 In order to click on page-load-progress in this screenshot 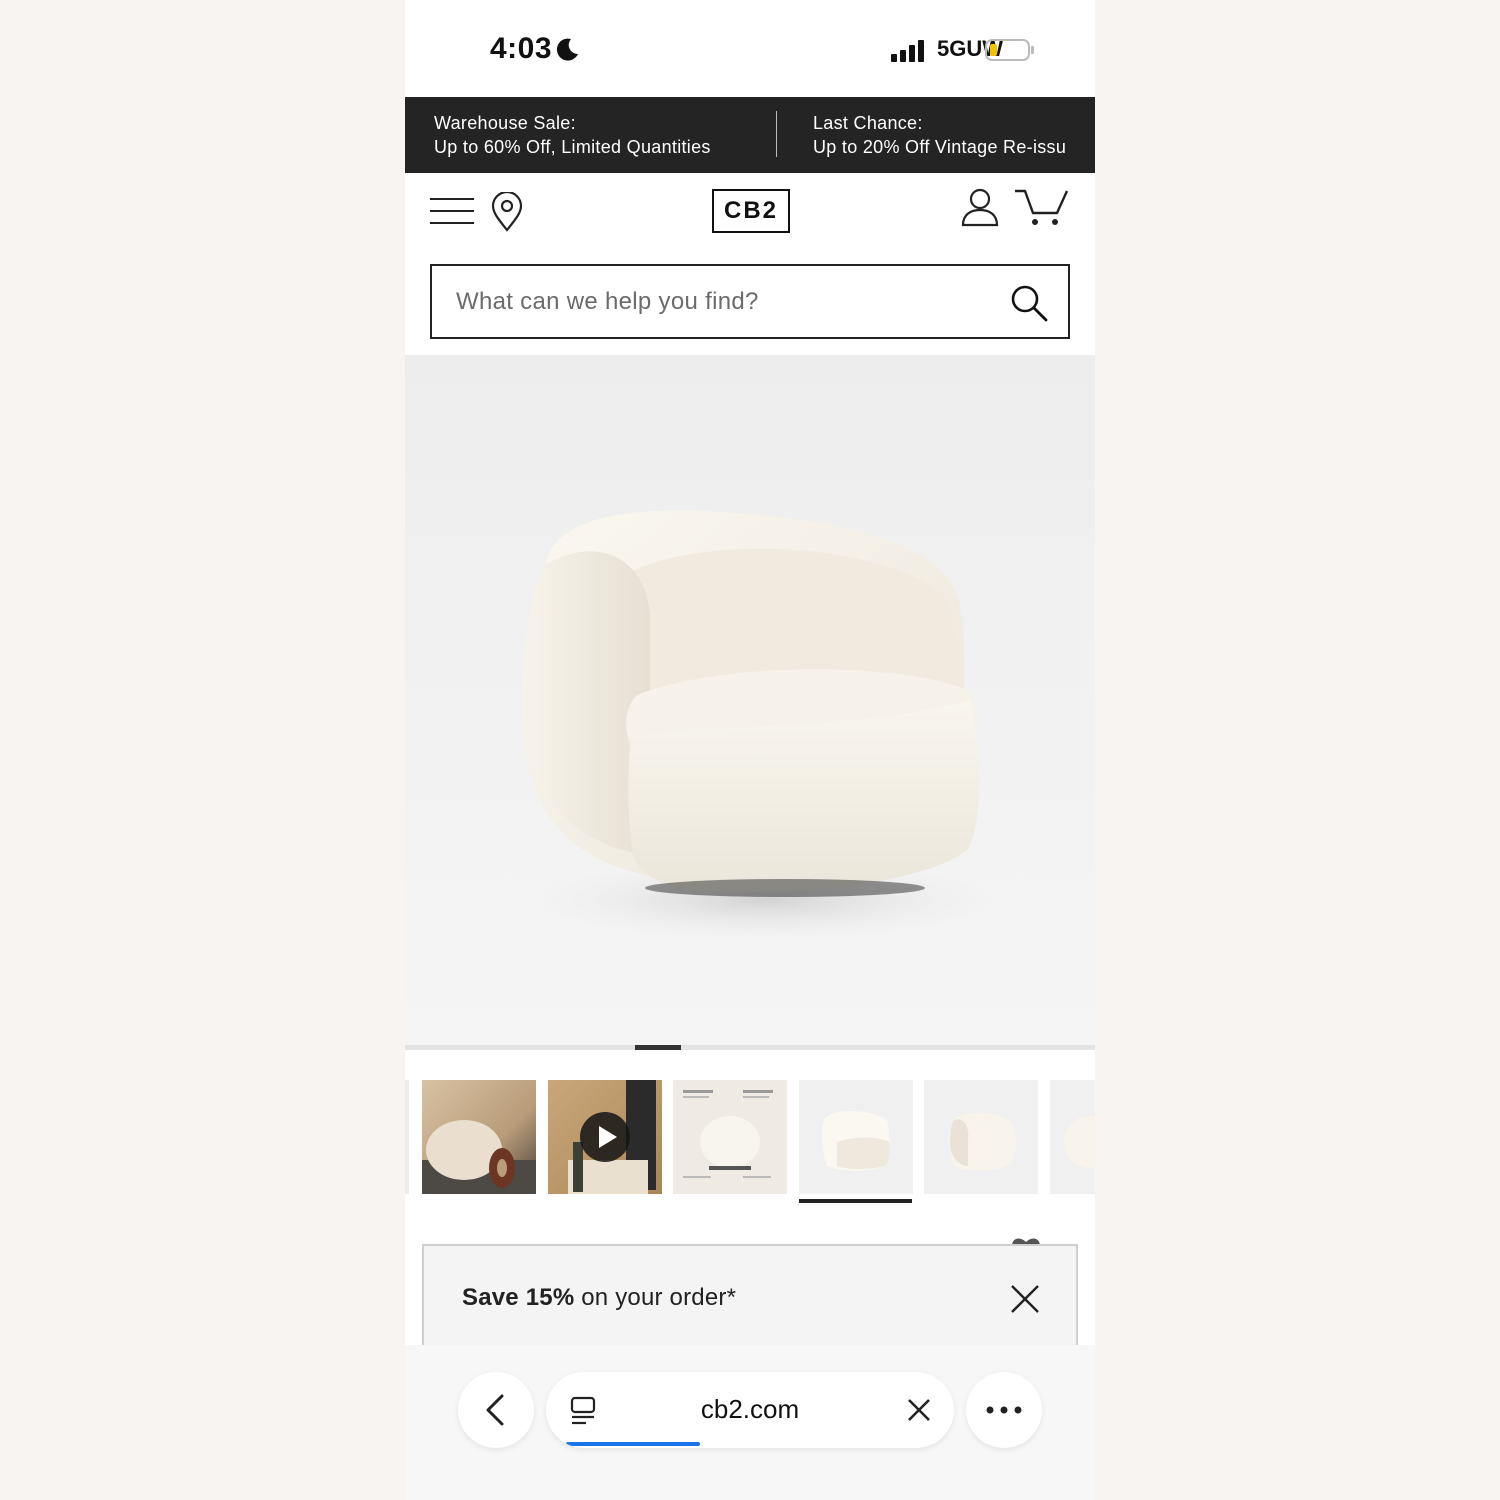, I will do `click(633, 1444)`.